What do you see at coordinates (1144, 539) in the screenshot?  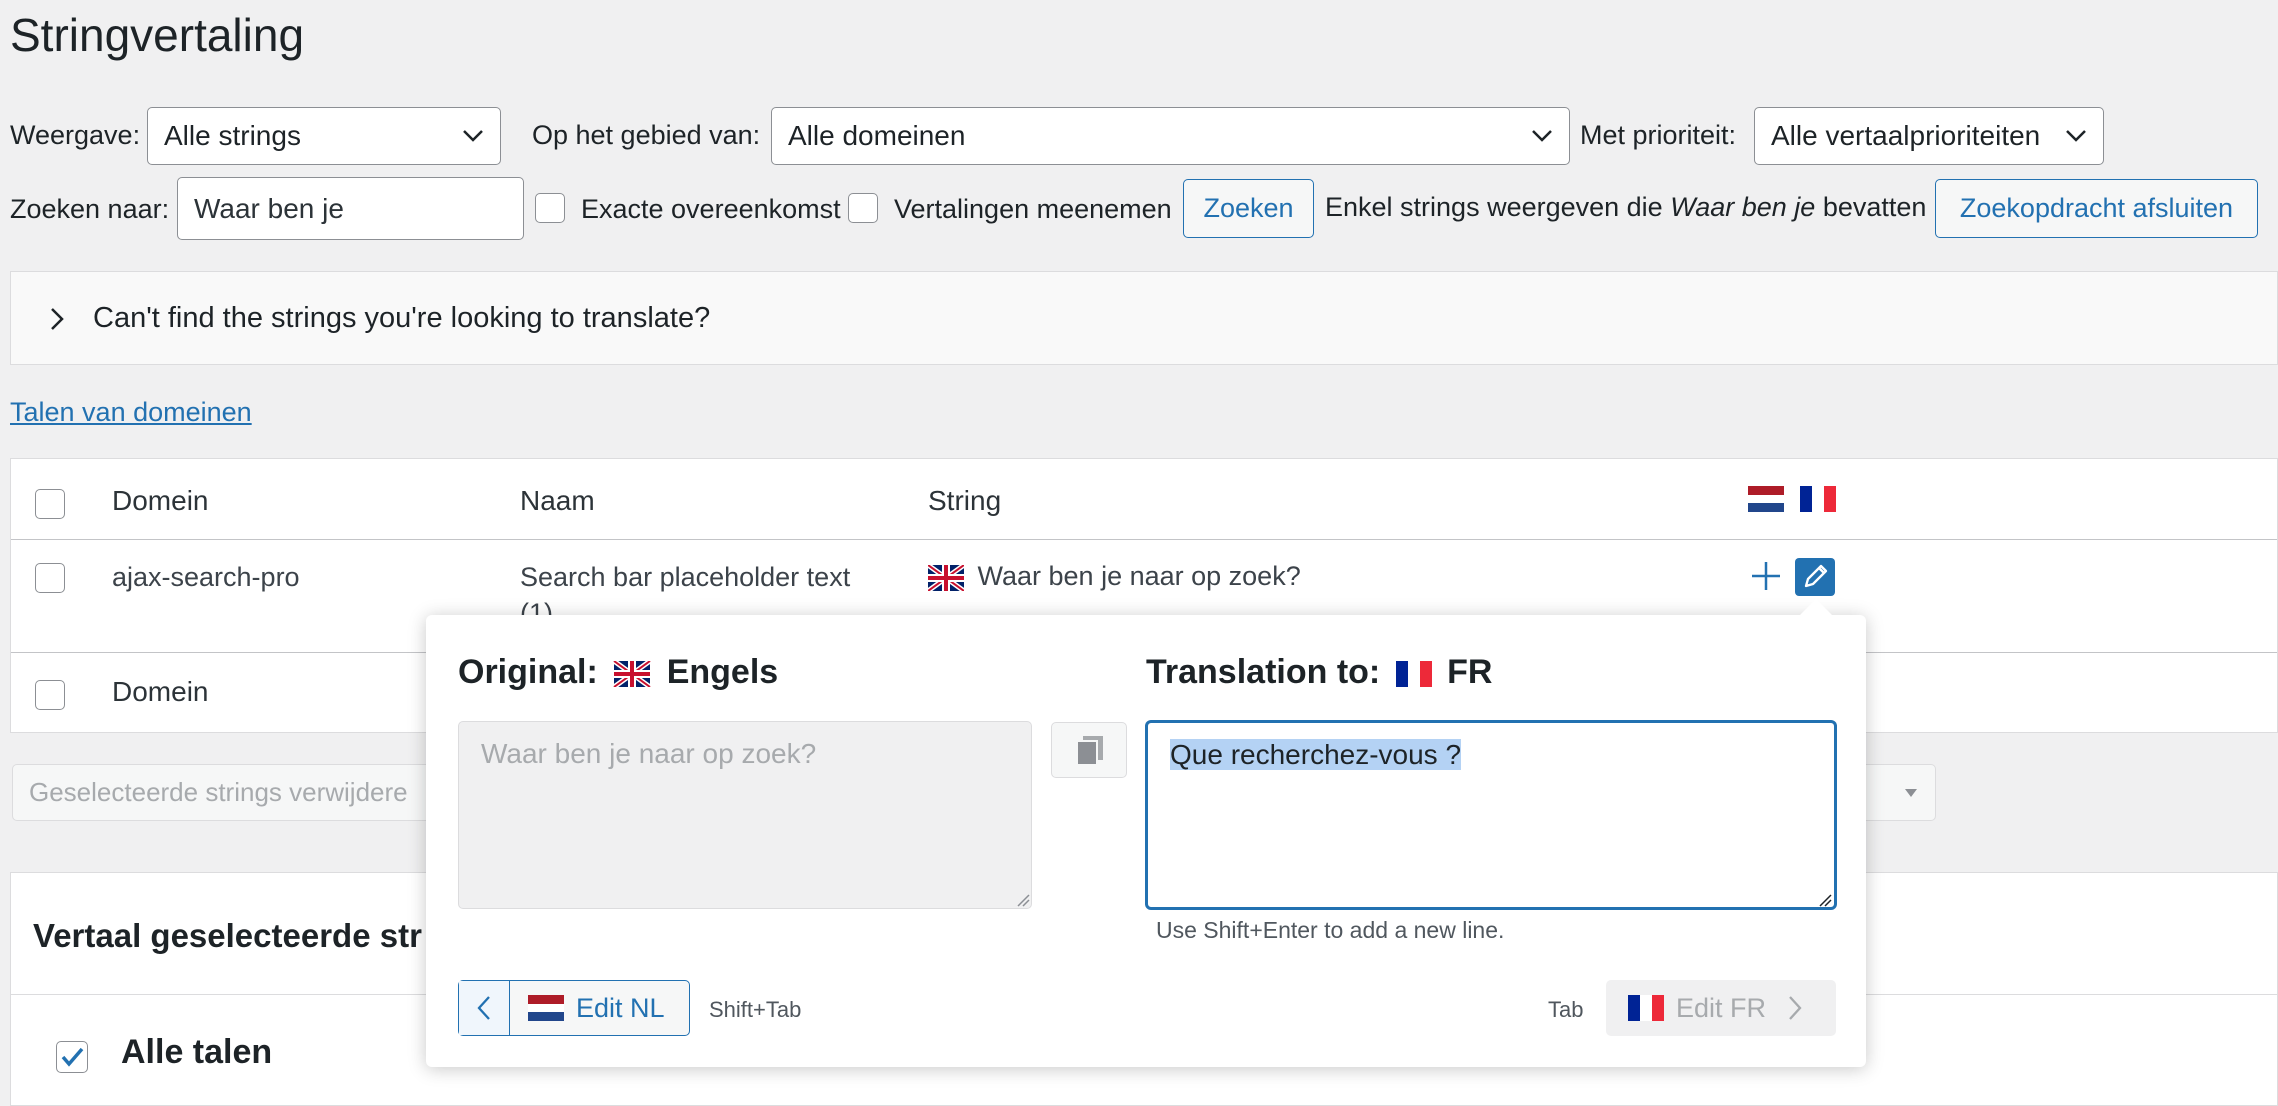 I see `table-header-divider` at bounding box center [1144, 539].